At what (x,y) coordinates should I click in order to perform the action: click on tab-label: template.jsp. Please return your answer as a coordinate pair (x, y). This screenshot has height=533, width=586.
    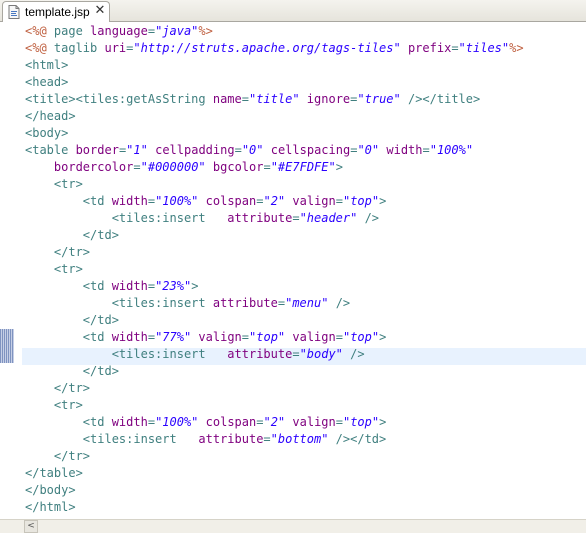
    Looking at the image, I should click on (57, 12).